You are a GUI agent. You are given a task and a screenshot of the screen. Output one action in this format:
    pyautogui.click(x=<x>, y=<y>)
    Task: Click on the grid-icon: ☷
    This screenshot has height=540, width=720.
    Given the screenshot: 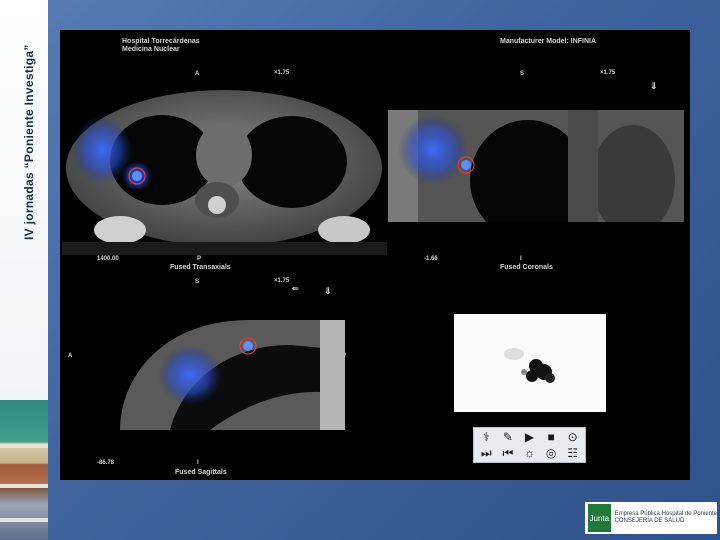 What is the action you would take?
    pyautogui.click(x=572, y=453)
    